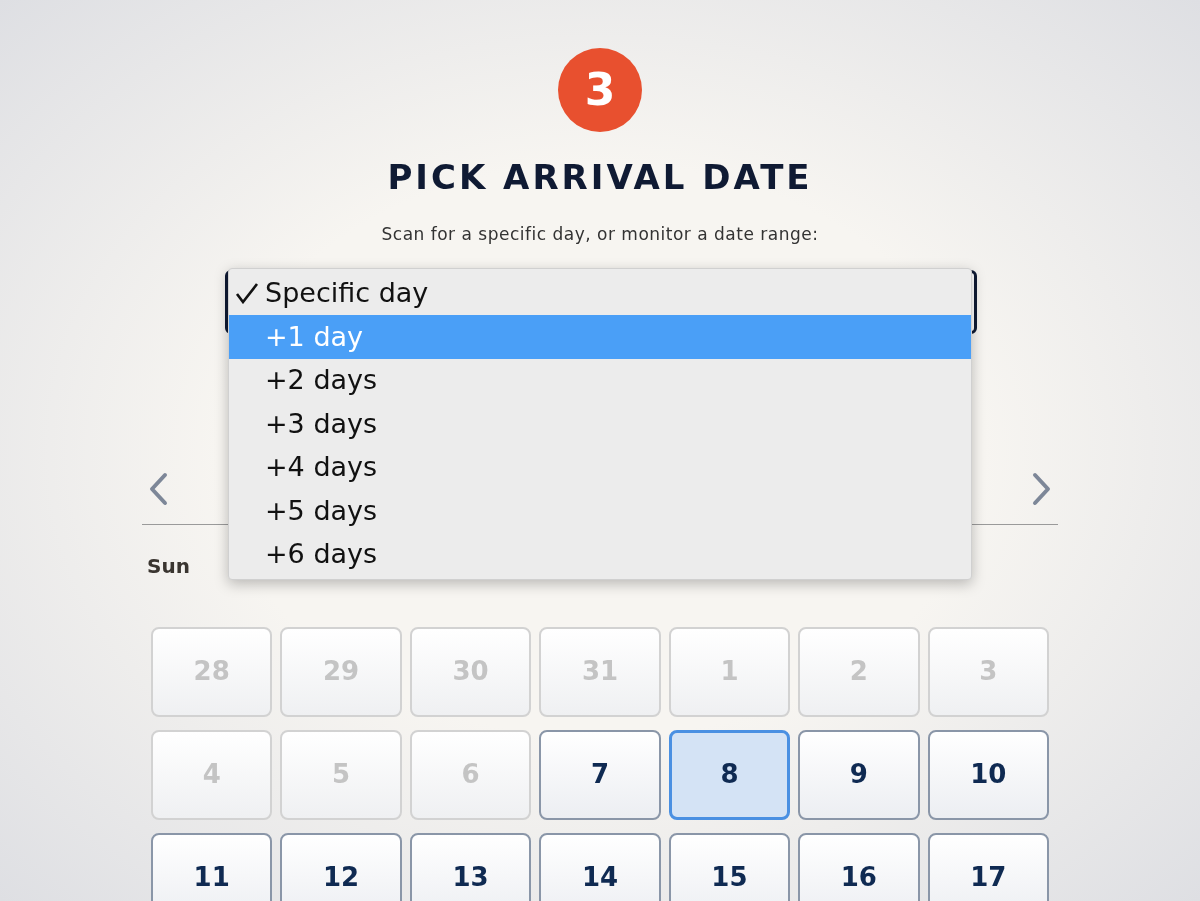  Describe the element at coordinates (729, 774) in the screenshot. I see `day-cell: 8` at that location.